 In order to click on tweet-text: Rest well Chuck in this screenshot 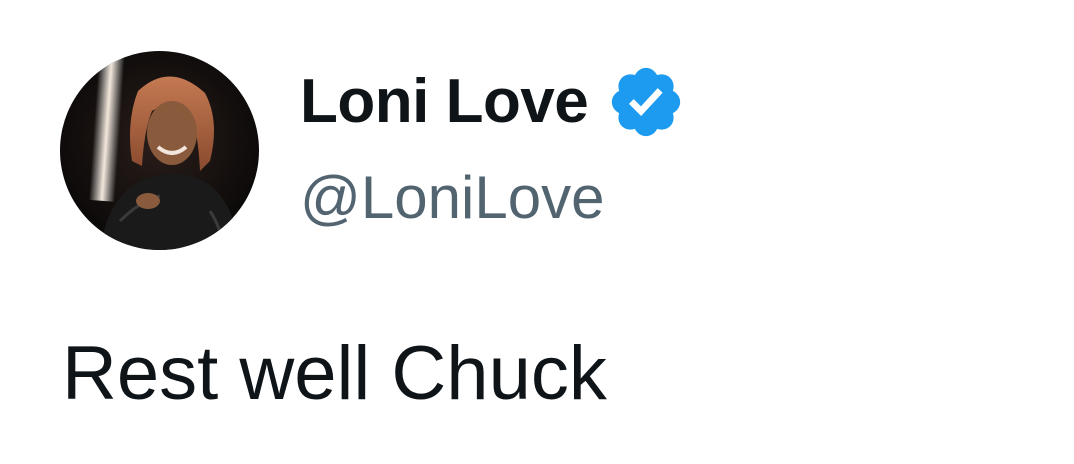, I will do `click(334, 373)`.